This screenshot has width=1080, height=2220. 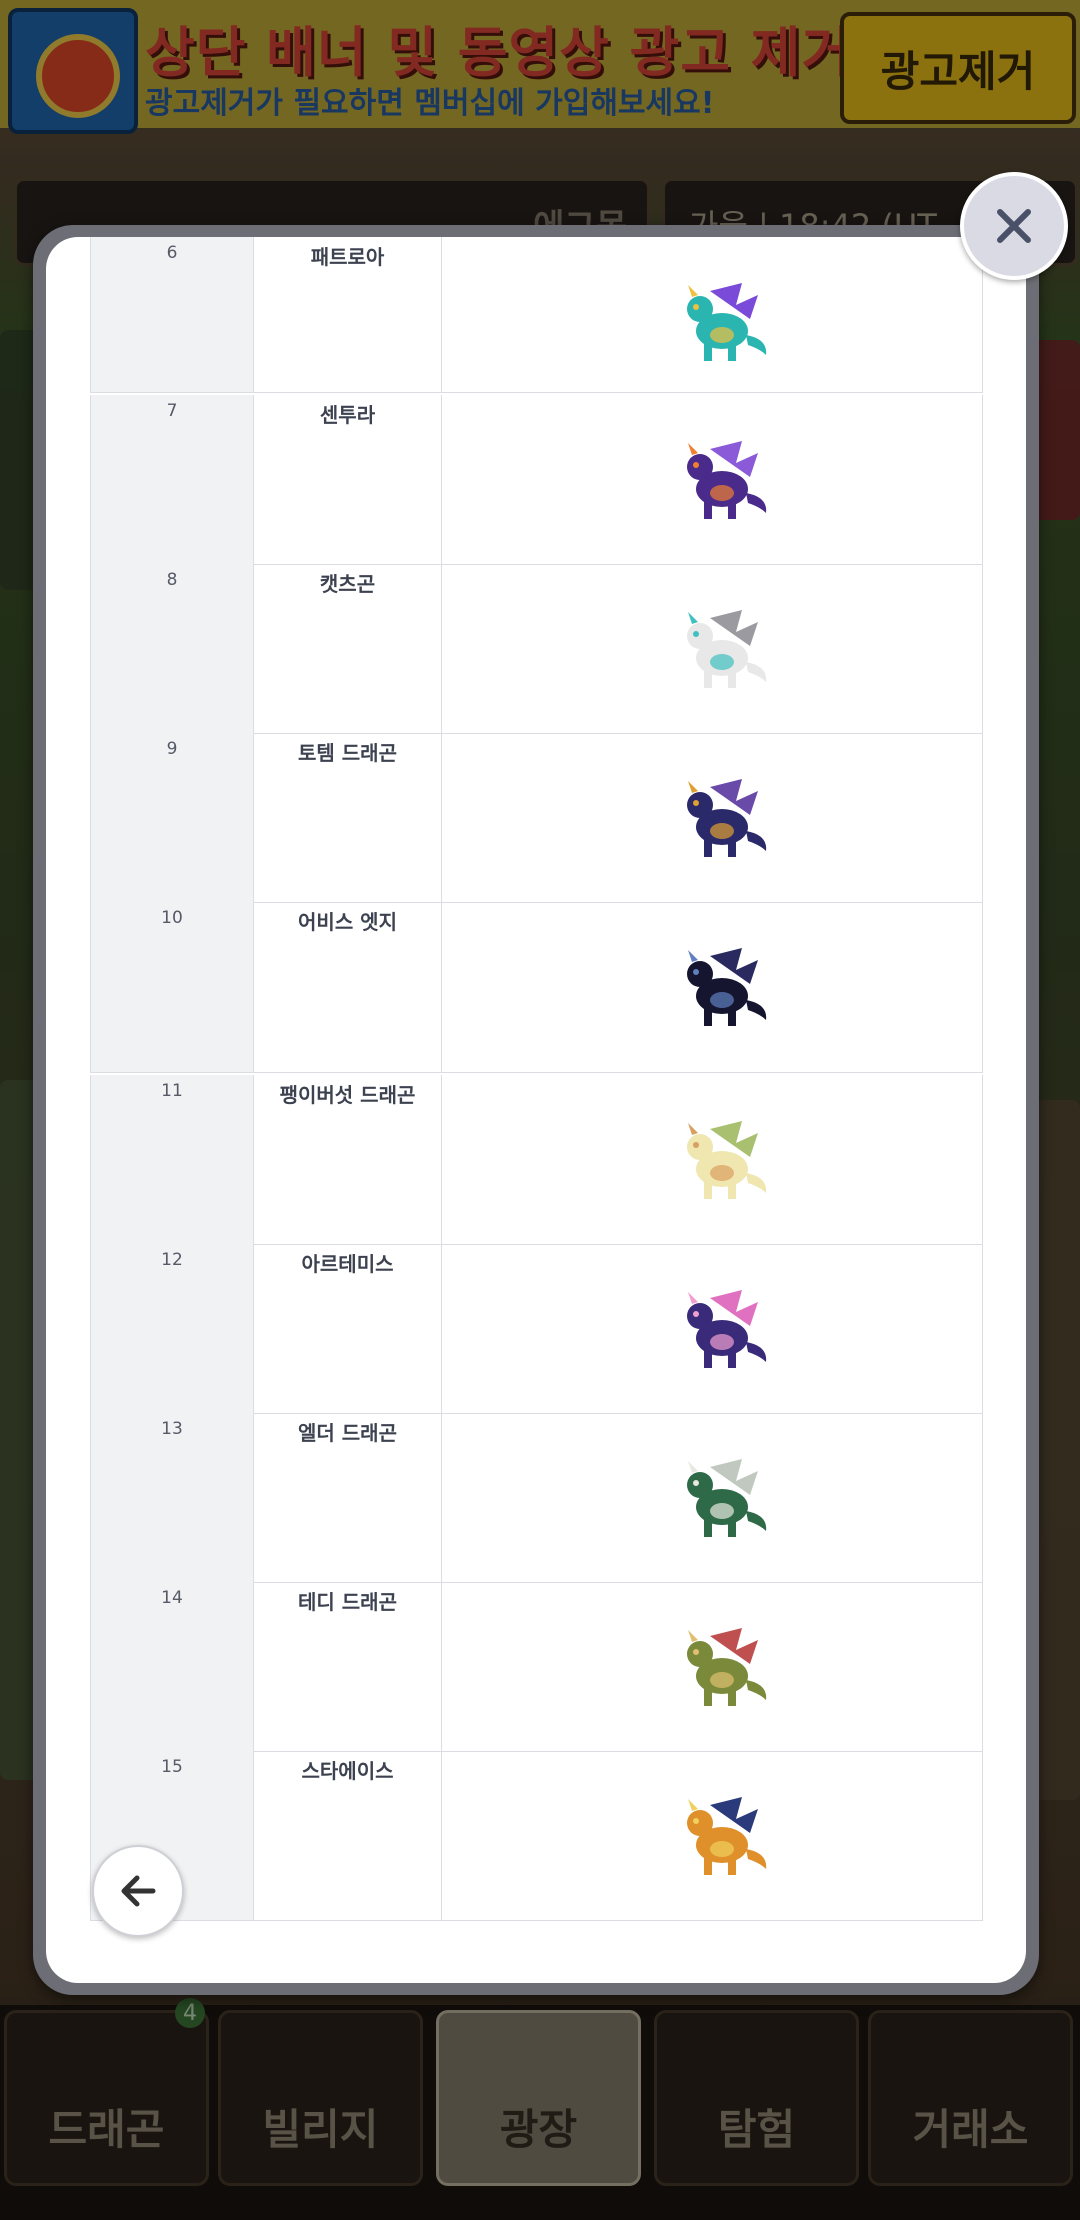 I want to click on dragon-white-icon, so click(x=727, y=649).